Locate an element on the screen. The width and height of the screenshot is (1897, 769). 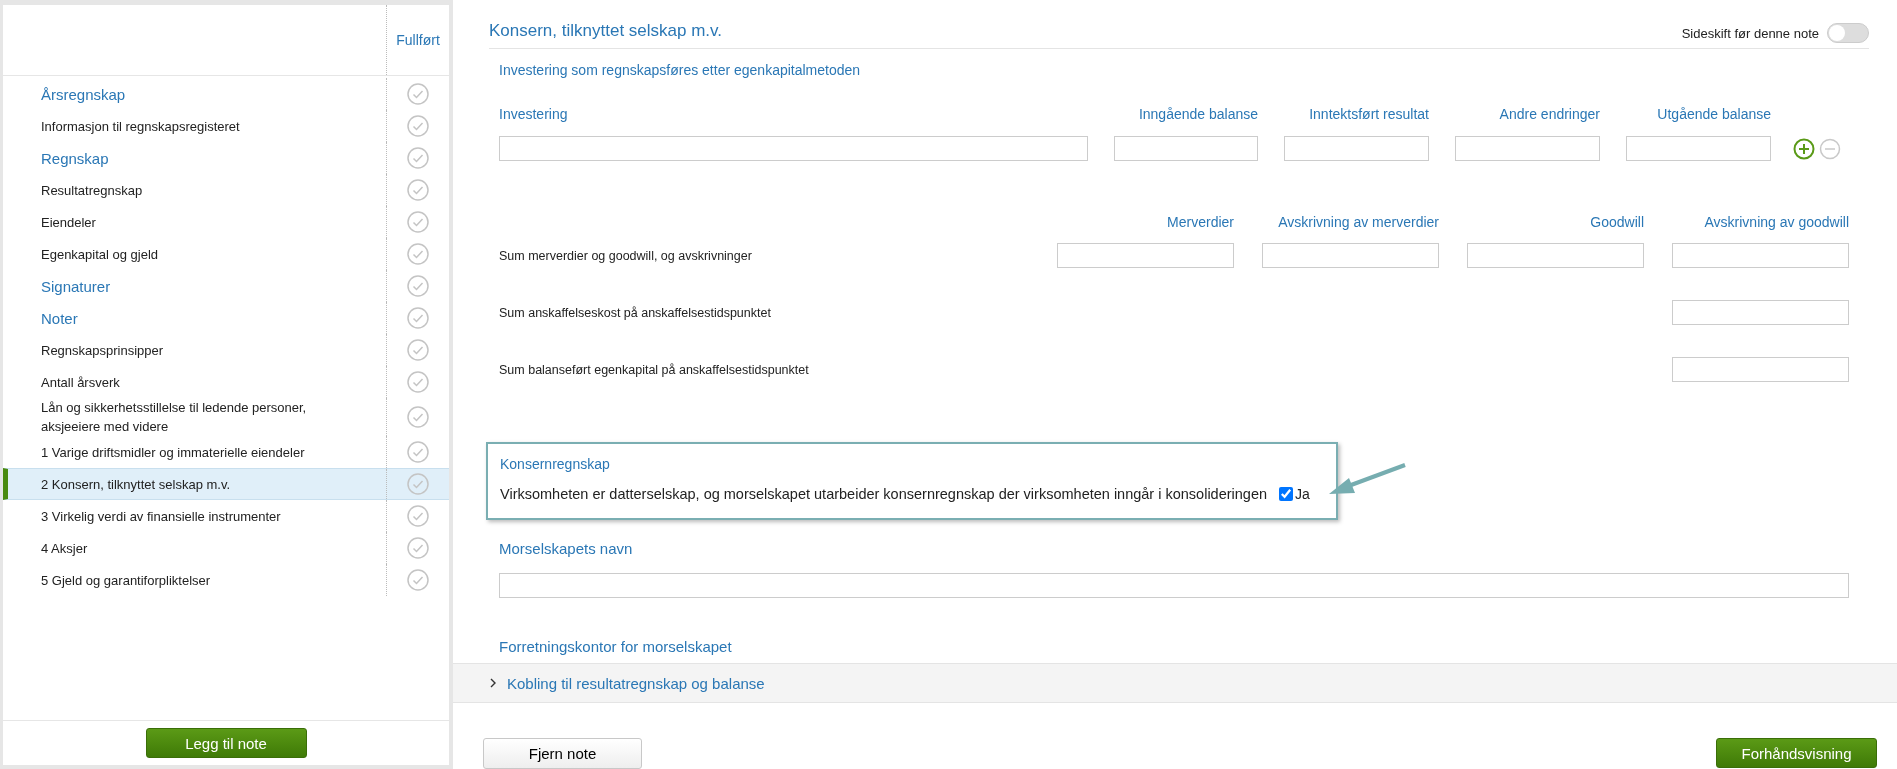
item-label: Regnskapsprinsipper is located at coordinates (197, 350).